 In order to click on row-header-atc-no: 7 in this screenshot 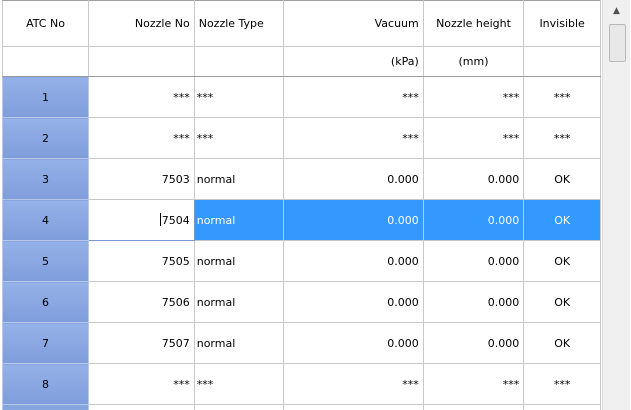, I will do `click(46, 343)`.